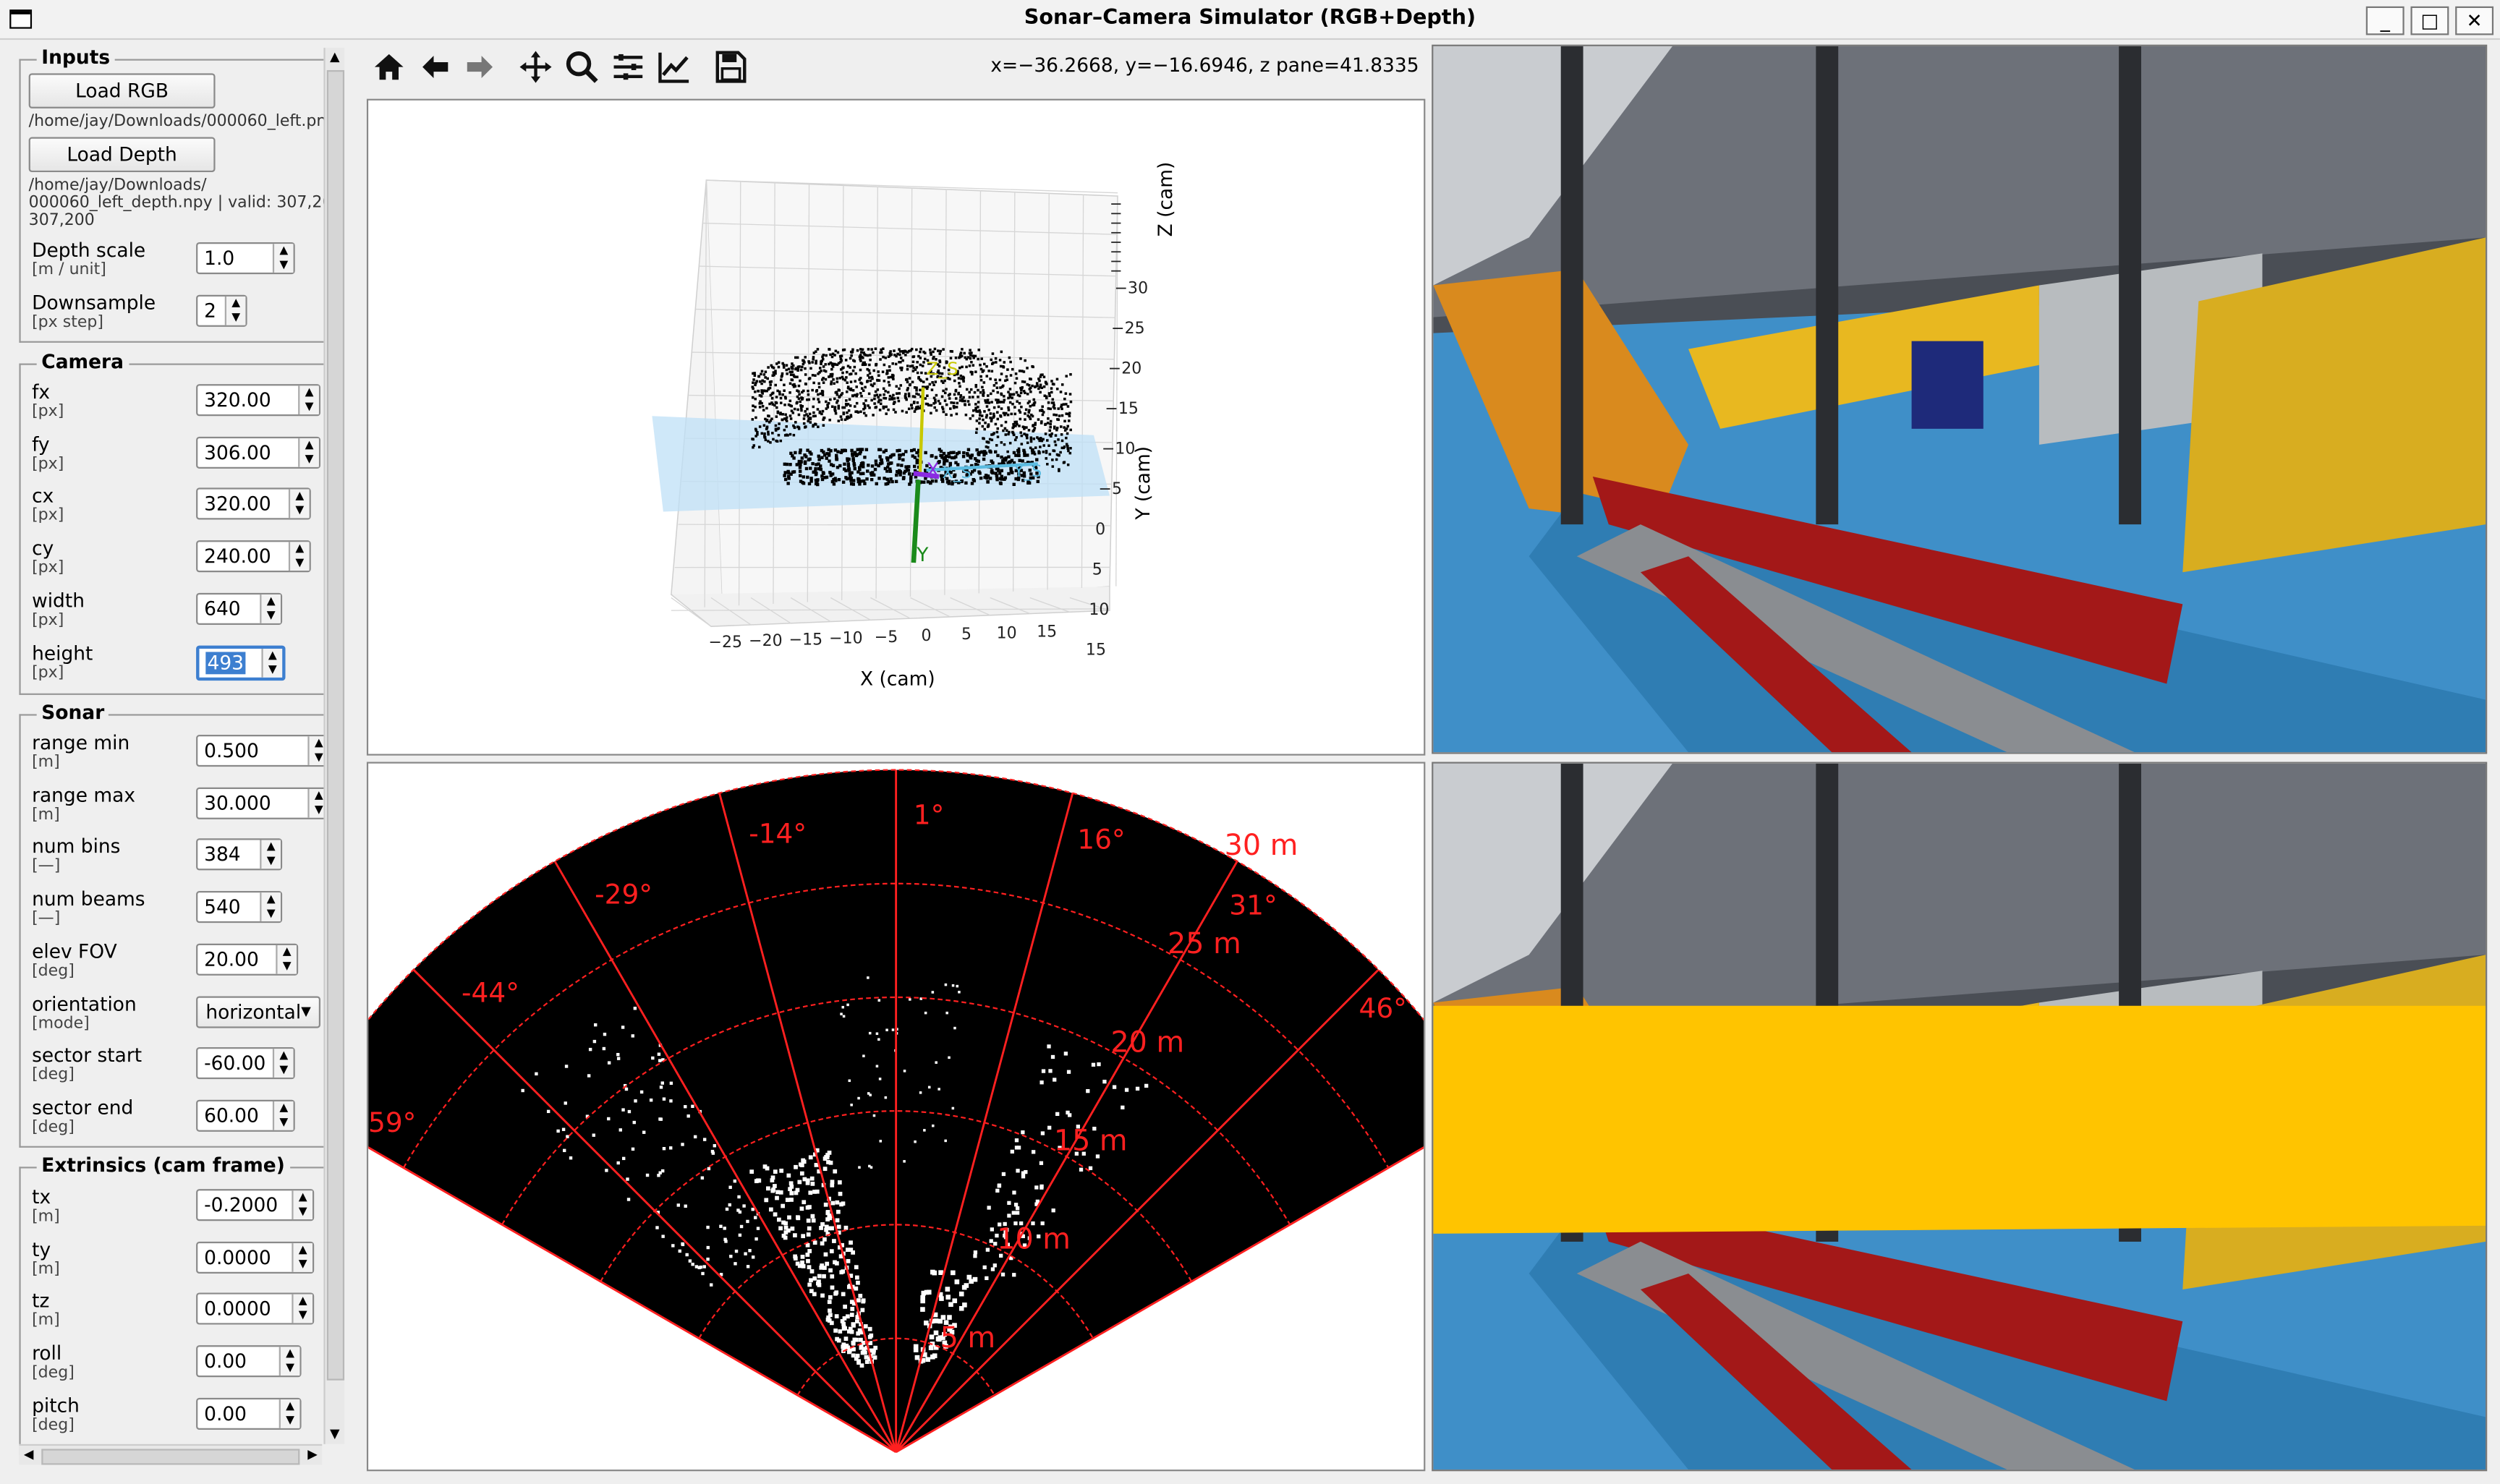 The height and width of the screenshot is (1484, 2500). What do you see at coordinates (2429, 20) in the screenshot?
I see `maximize-button: □` at bounding box center [2429, 20].